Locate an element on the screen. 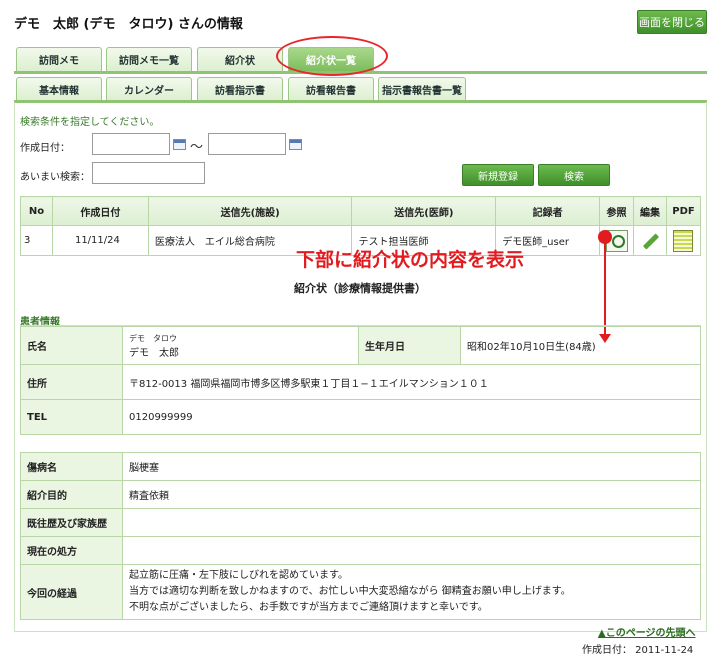 This screenshot has height=656, width=720. back-to-top-link: ▲このページの先頭へ is located at coordinates (647, 631).